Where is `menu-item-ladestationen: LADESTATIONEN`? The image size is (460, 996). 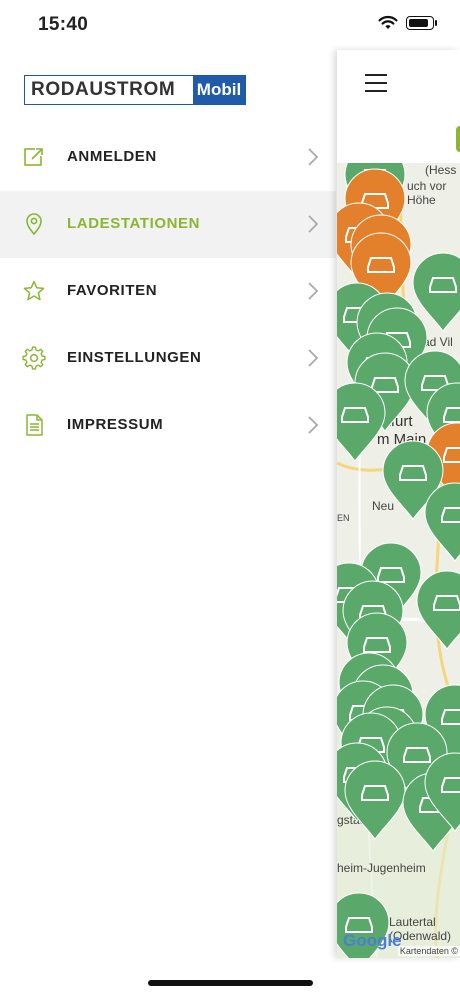 menu-item-ladestationen: LADESTATIONEN is located at coordinates (168, 224).